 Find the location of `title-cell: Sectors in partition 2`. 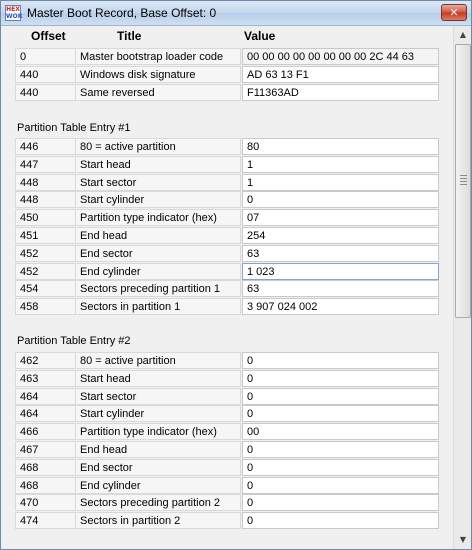

title-cell: Sectors in partition 2 is located at coordinates (158, 521).